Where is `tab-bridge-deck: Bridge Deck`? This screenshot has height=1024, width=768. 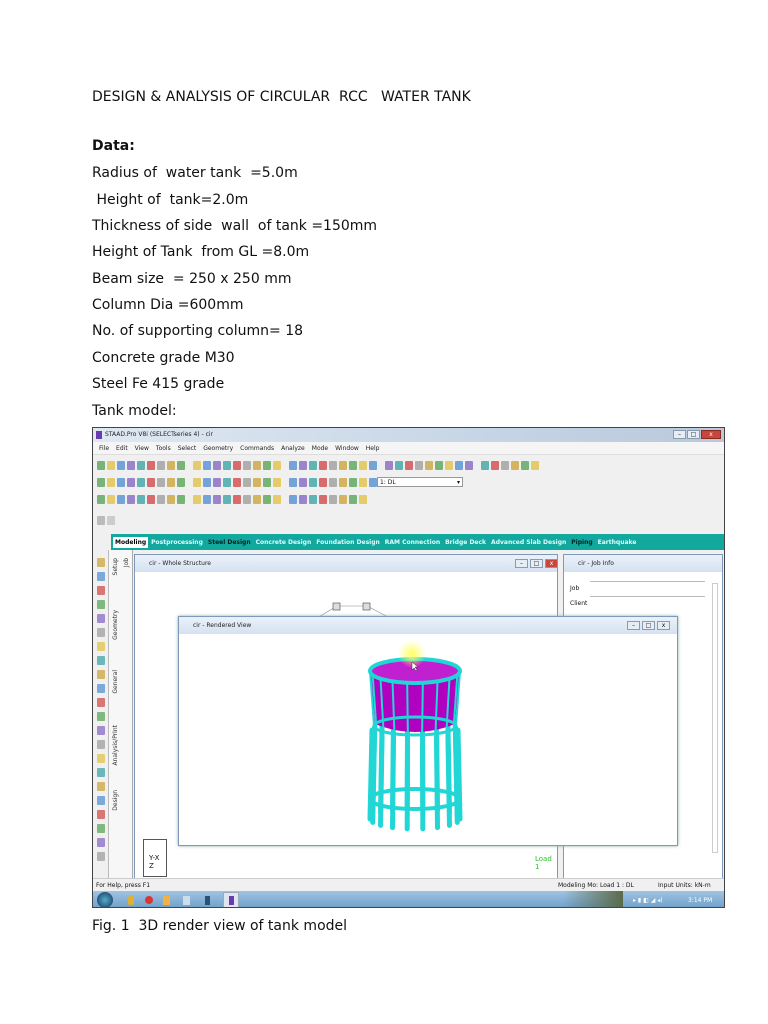
tab-bridge-deck: Bridge Deck is located at coordinates (465, 542).